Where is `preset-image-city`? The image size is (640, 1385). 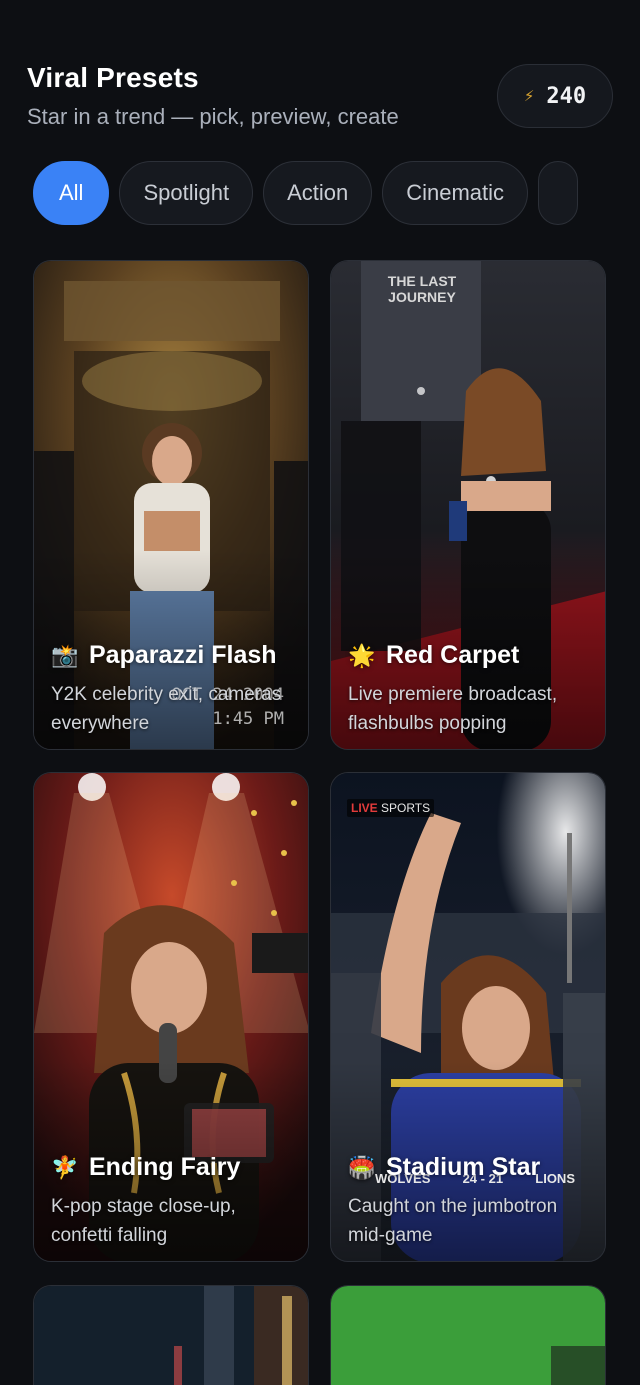
preset-image-city is located at coordinates (171, 1335).